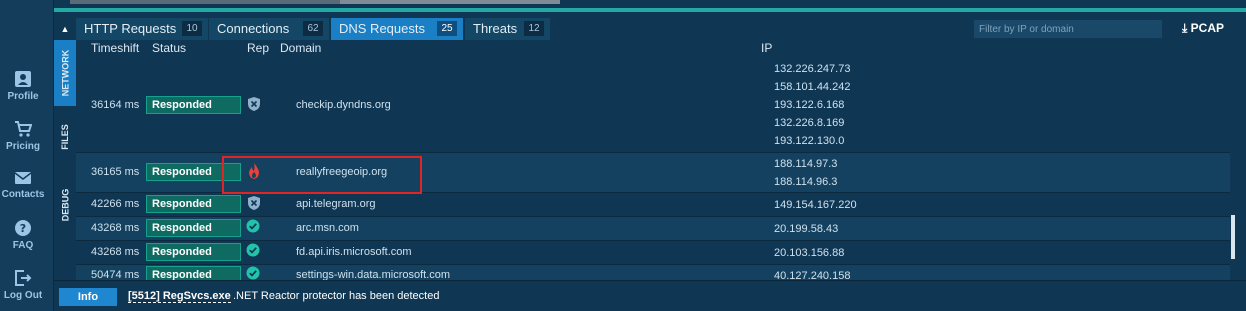  Describe the element at coordinates (1207, 28) in the screenshot. I see `pcap-label: PCAP` at that location.